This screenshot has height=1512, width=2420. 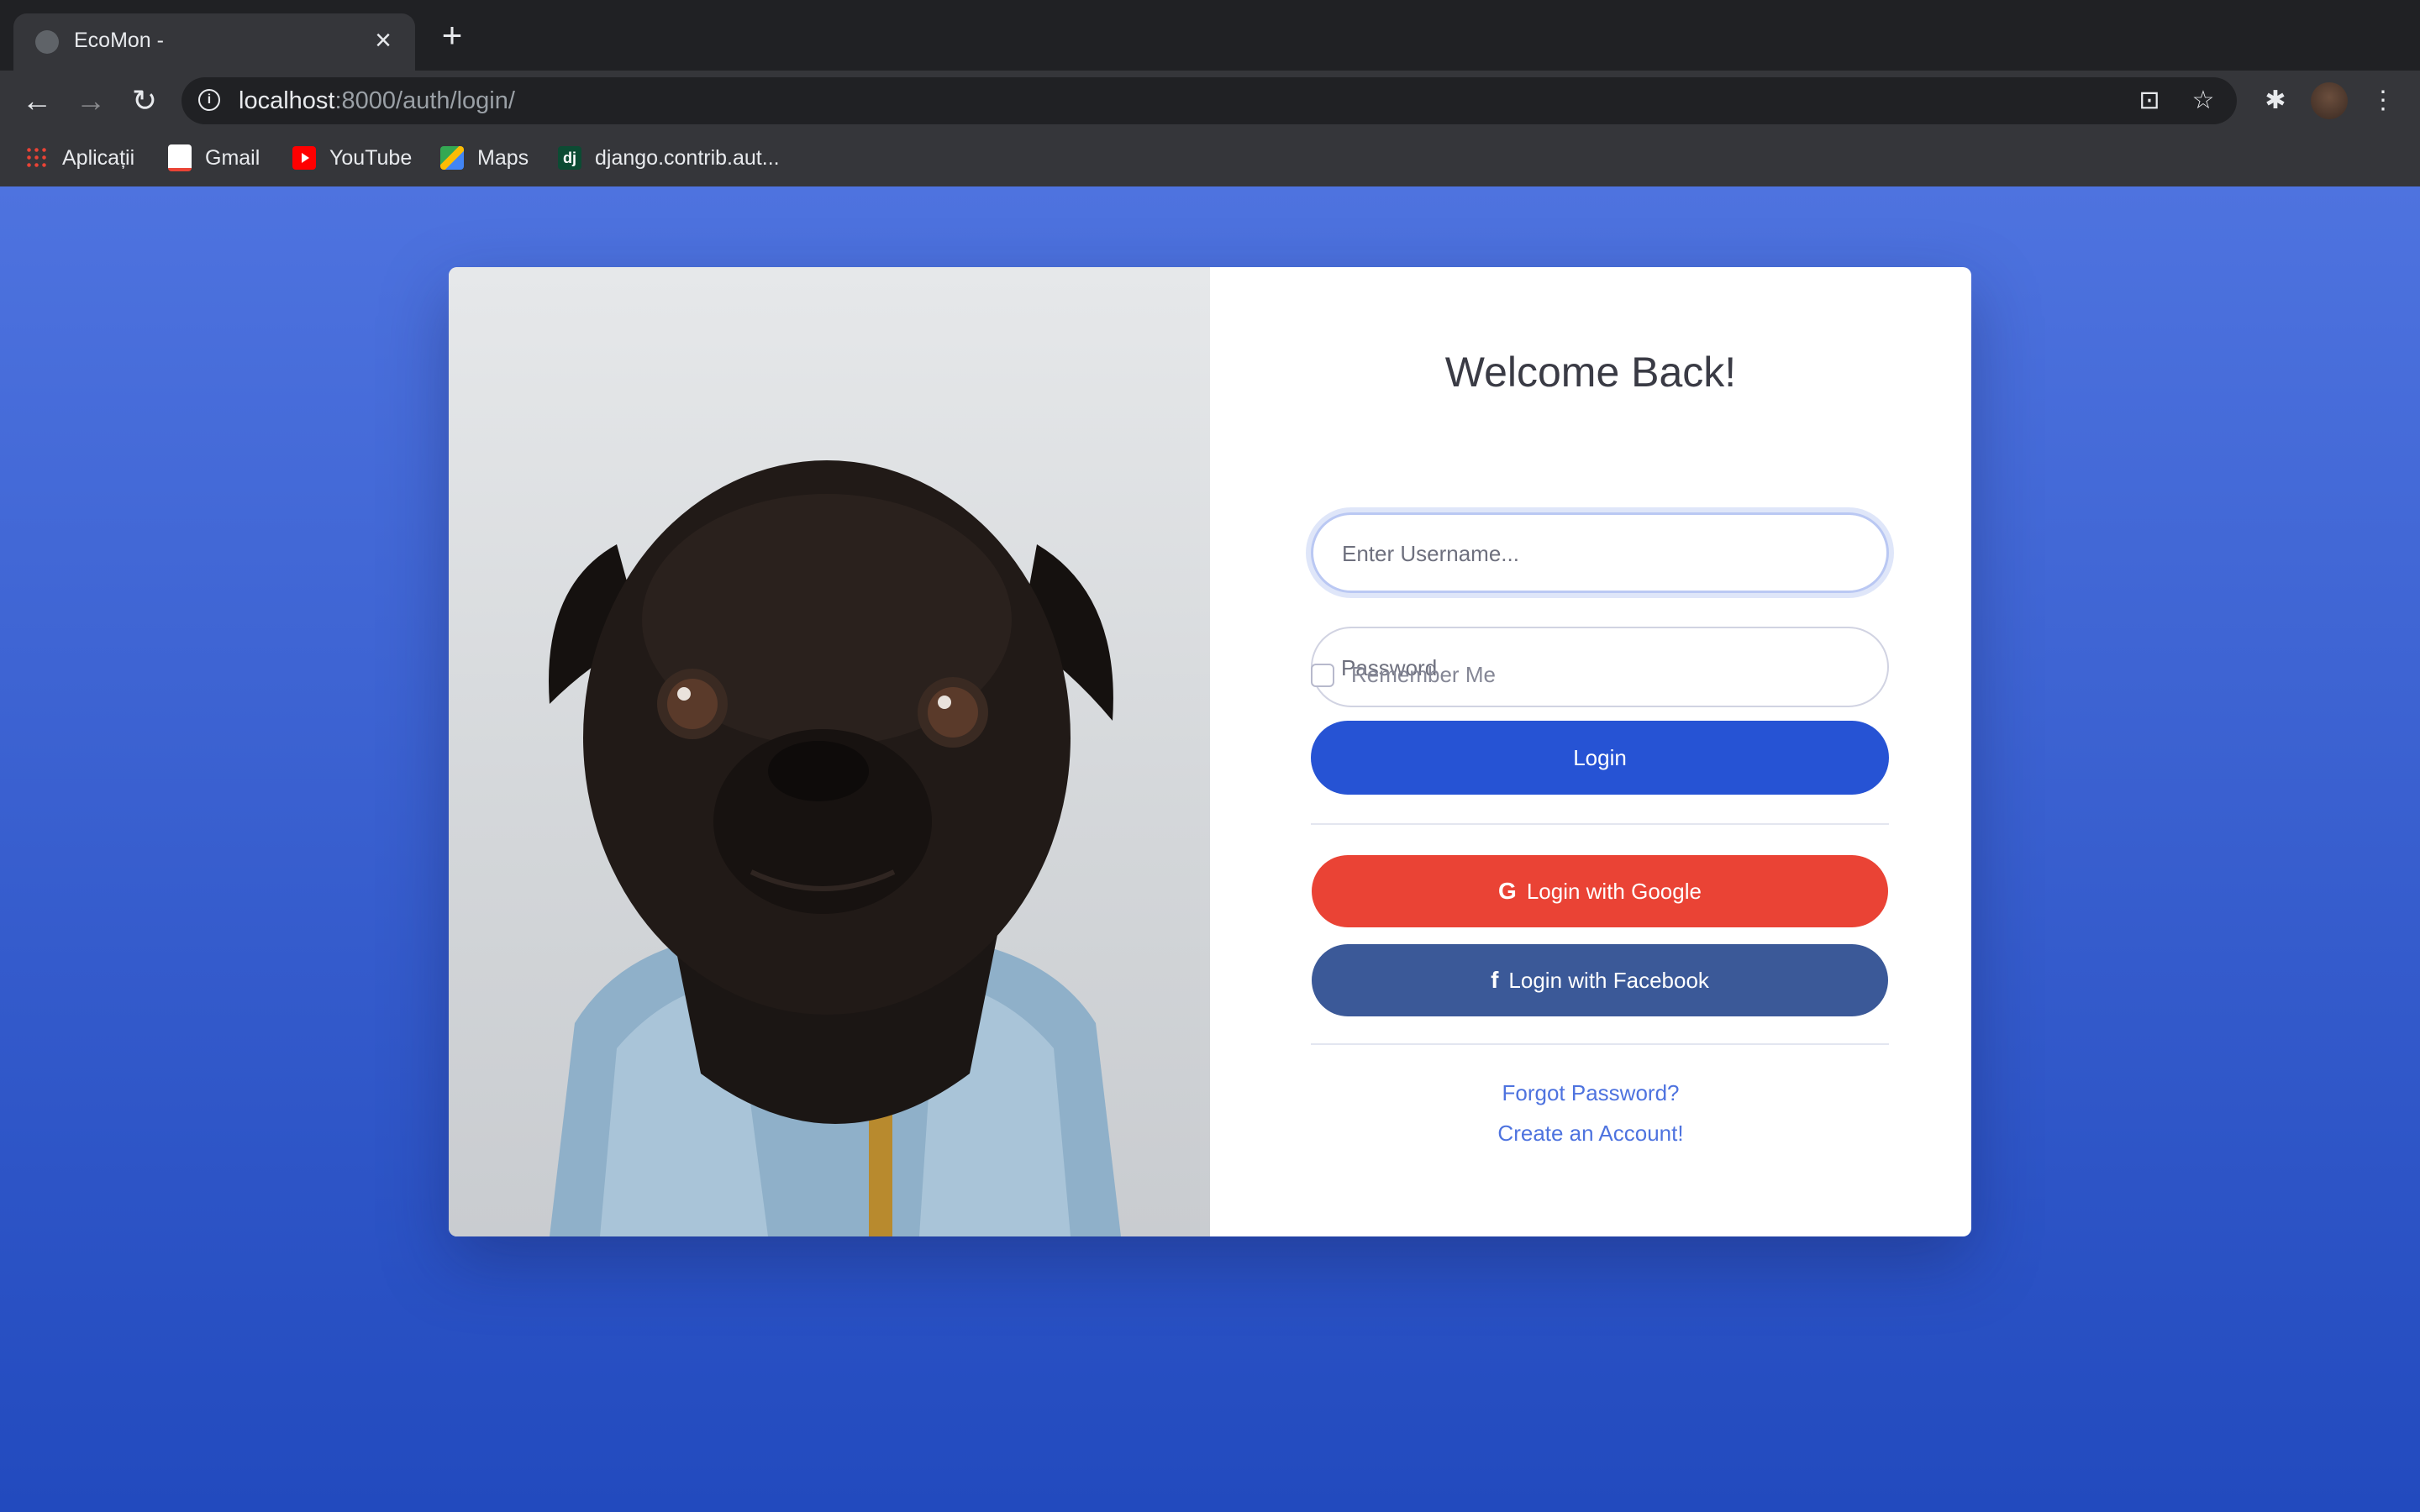 What do you see at coordinates (1590, 372) in the screenshot?
I see `page-title: Welcome Back!` at bounding box center [1590, 372].